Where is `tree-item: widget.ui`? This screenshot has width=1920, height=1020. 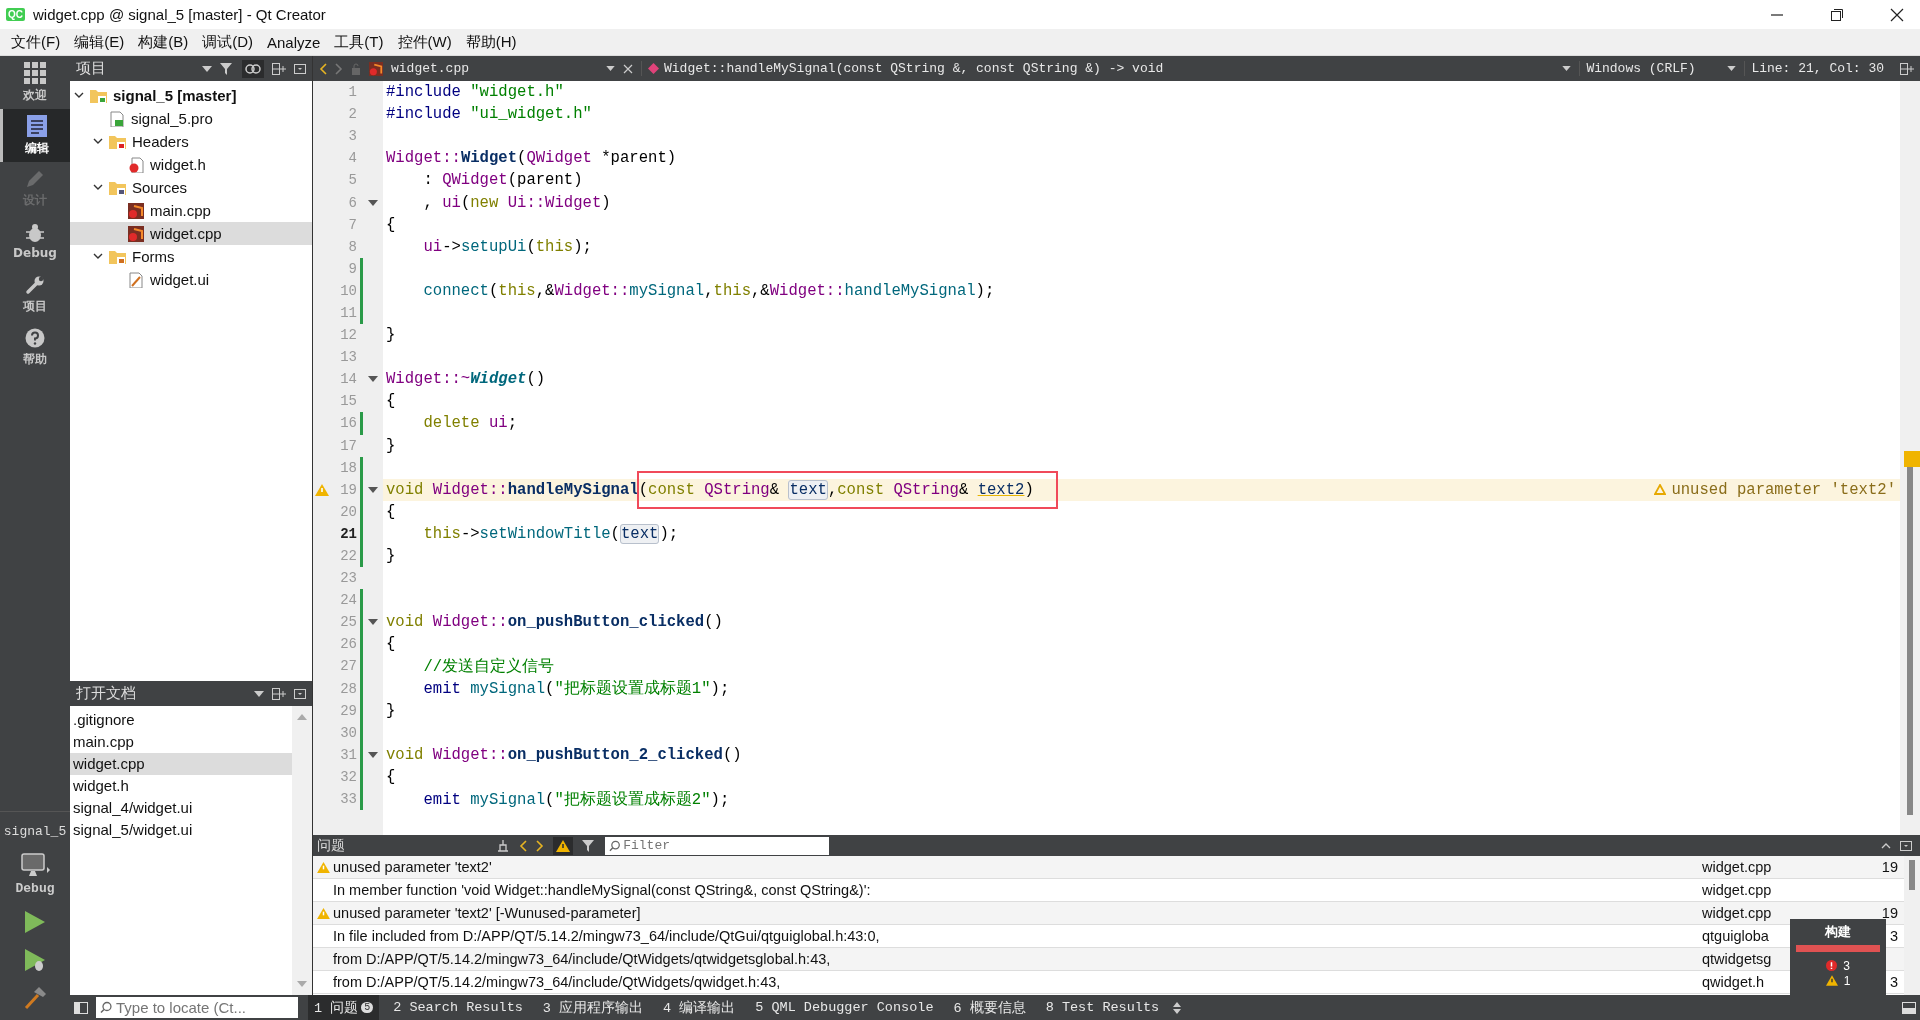
tree-item: widget.ui is located at coordinates (191, 279).